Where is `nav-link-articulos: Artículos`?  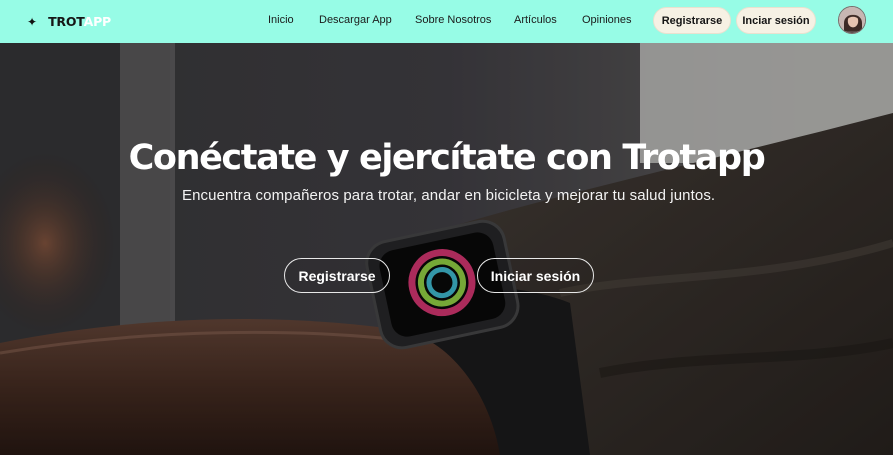 nav-link-articulos: Artículos is located at coordinates (535, 20).